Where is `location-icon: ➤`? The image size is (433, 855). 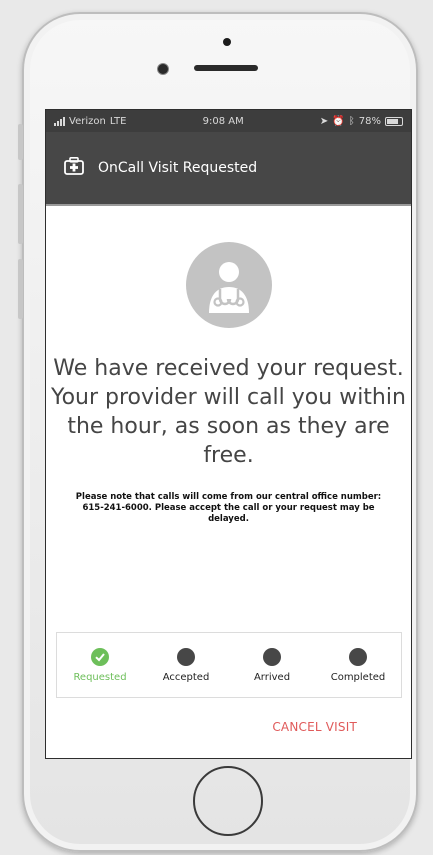 location-icon: ➤ is located at coordinates (324, 121).